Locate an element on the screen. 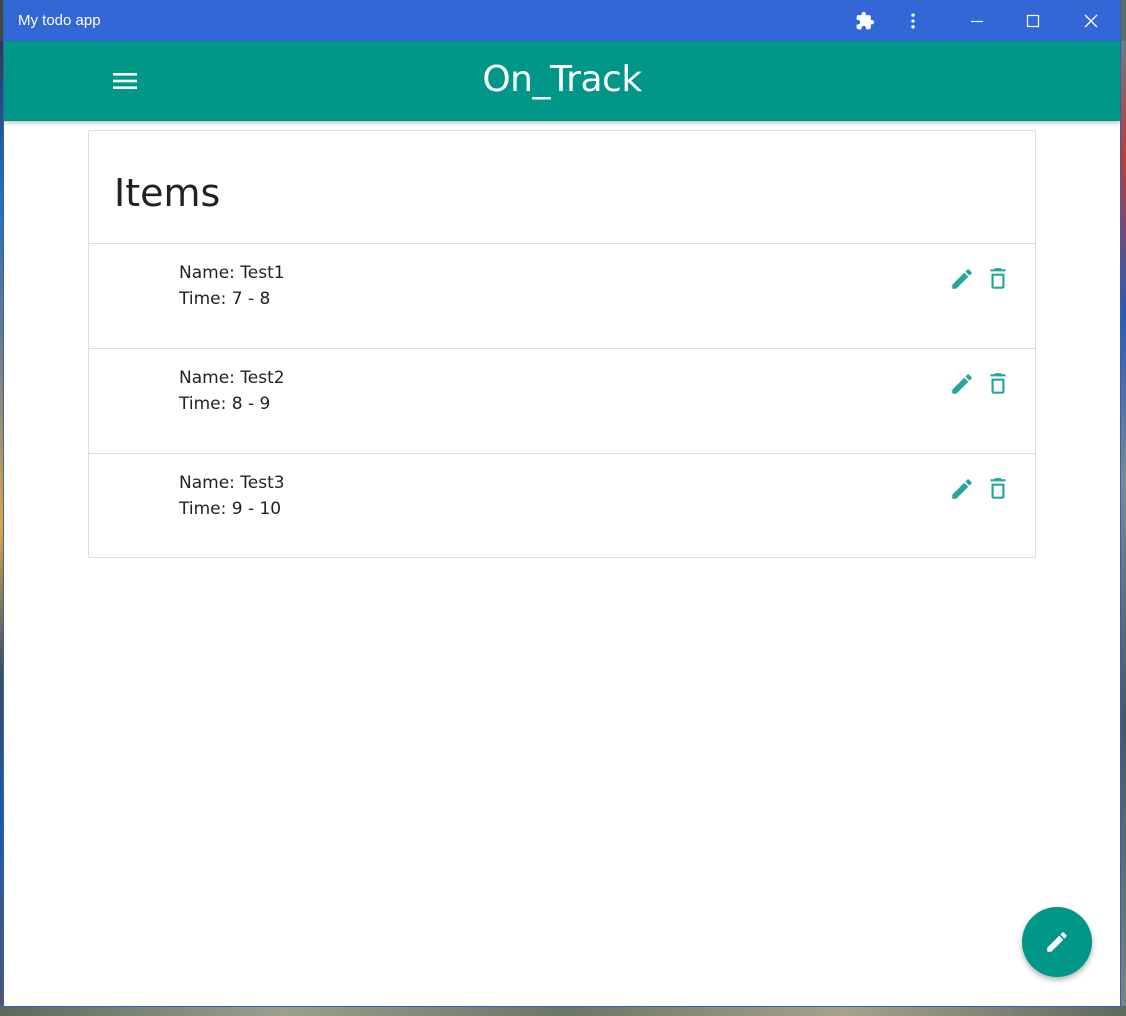 This screenshot has height=1016, width=1126. card-header: Items is located at coordinates (562, 187).